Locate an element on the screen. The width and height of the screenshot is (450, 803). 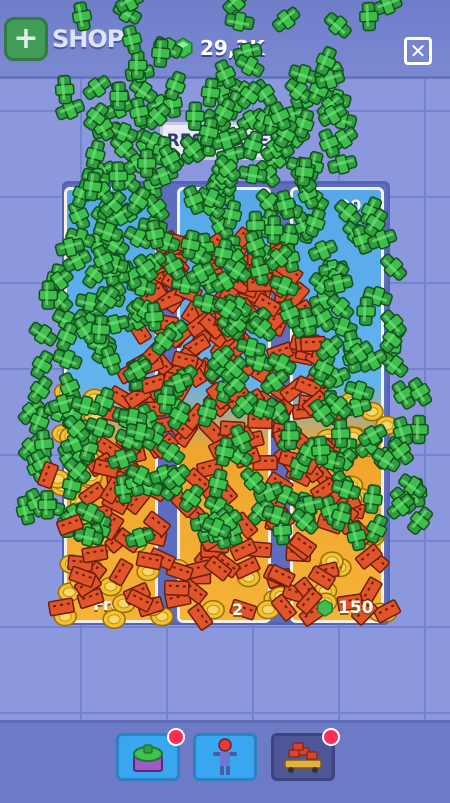
tab-skins is located at coordinates (225, 757).